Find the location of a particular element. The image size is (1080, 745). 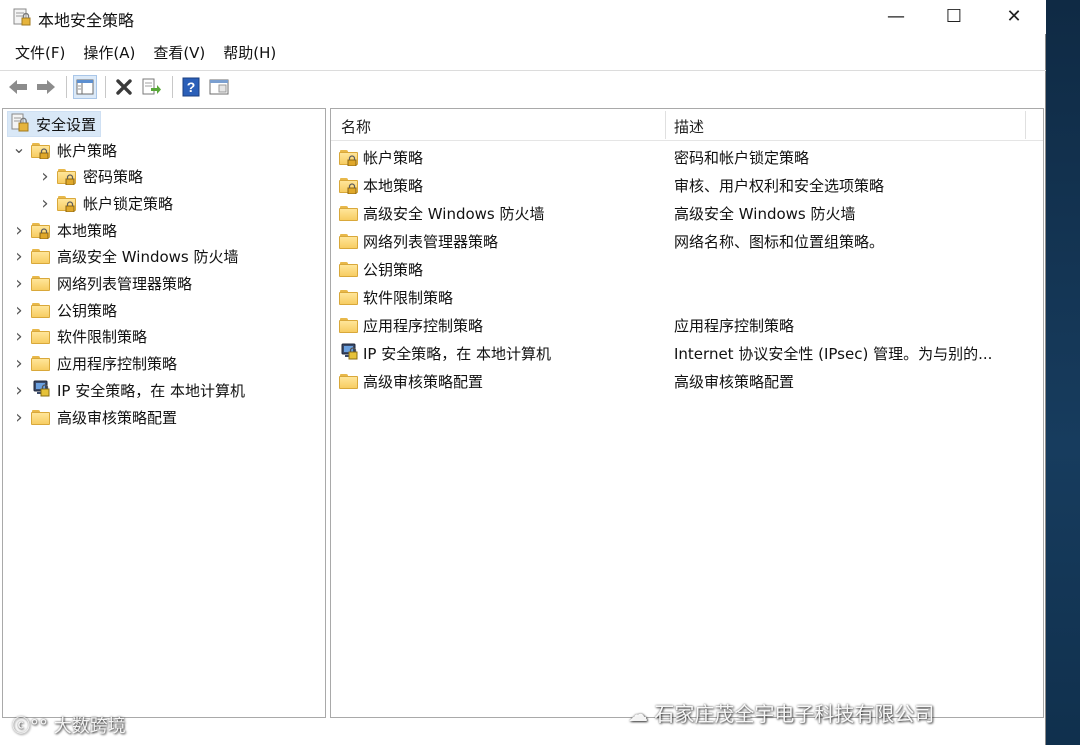

tree-item: › IP 安全策略，在 本地计算机 is located at coordinates (128, 390).